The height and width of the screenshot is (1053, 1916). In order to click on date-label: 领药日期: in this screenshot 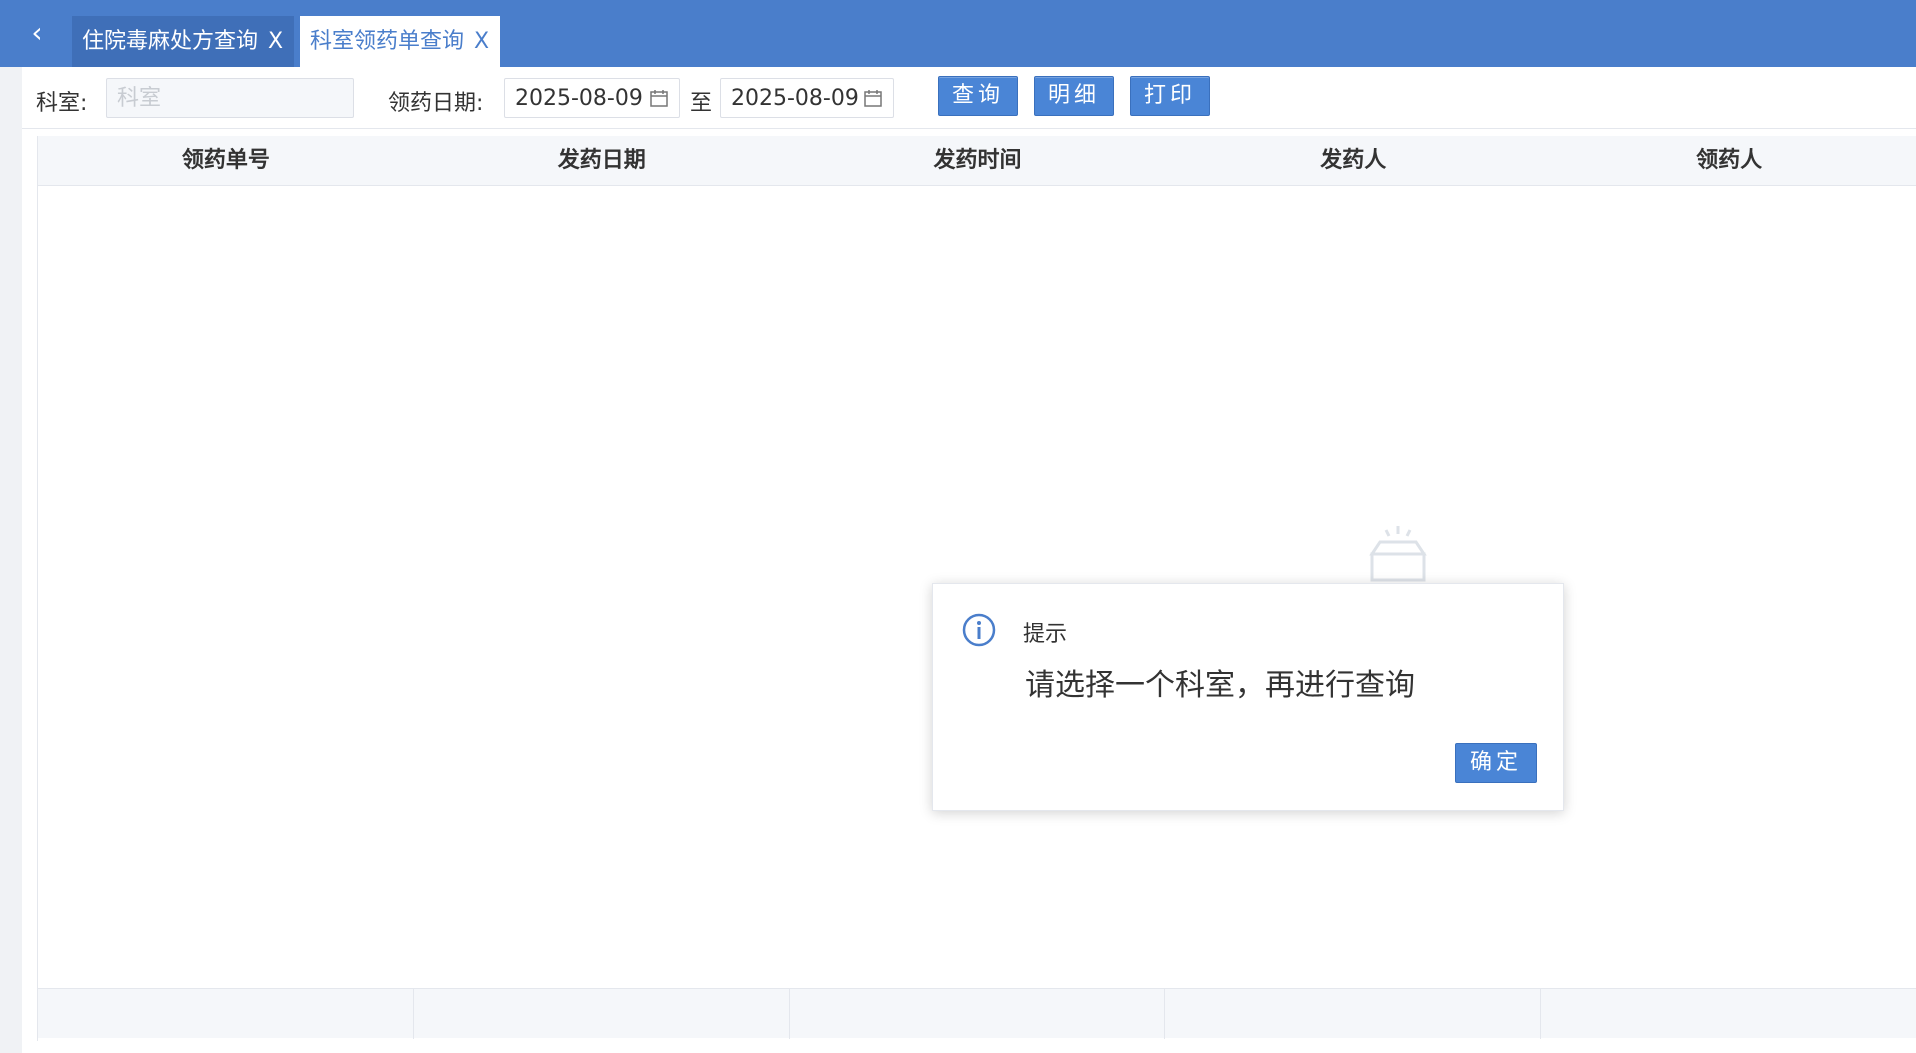, I will do `click(436, 103)`.